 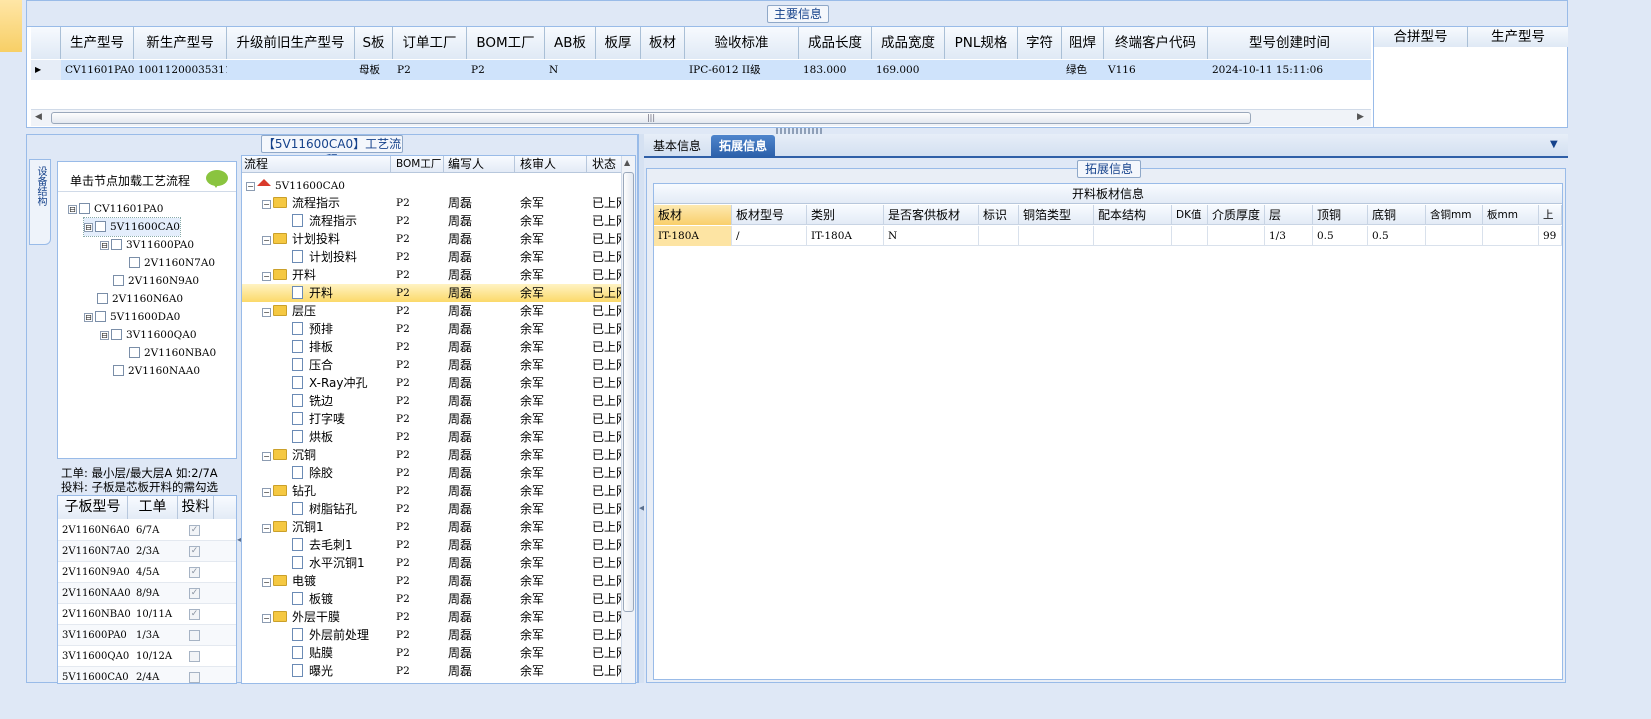 What do you see at coordinates (432, 203) in the screenshot?
I see `flow-row: − 流程指示 P2 周磊 余军 已上网` at bounding box center [432, 203].